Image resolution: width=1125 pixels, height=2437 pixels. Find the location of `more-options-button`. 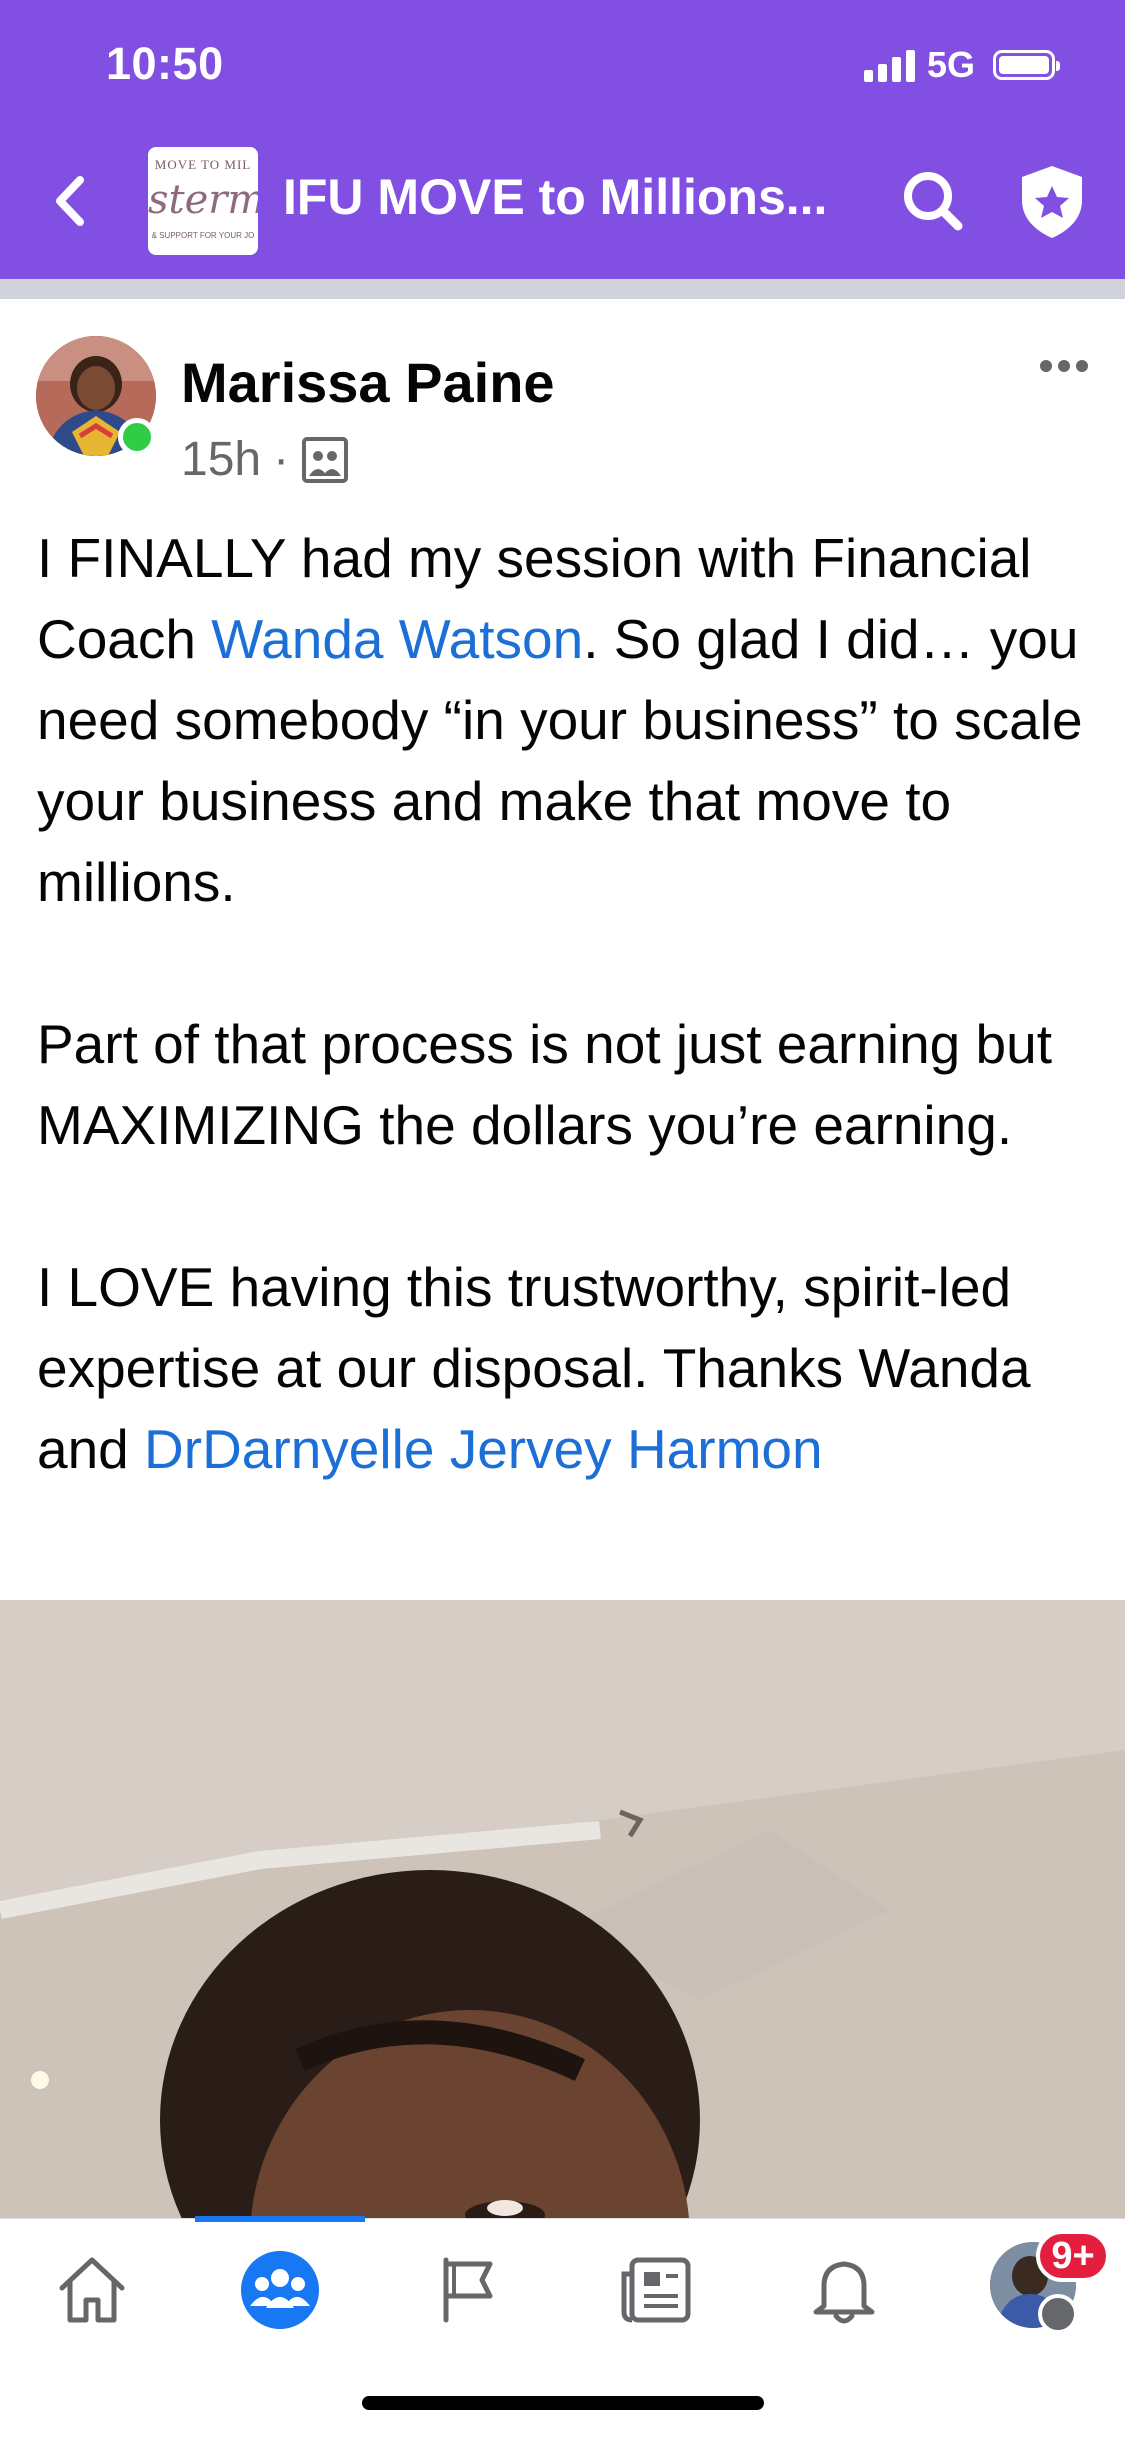

more-options-button is located at coordinates (1064, 366).